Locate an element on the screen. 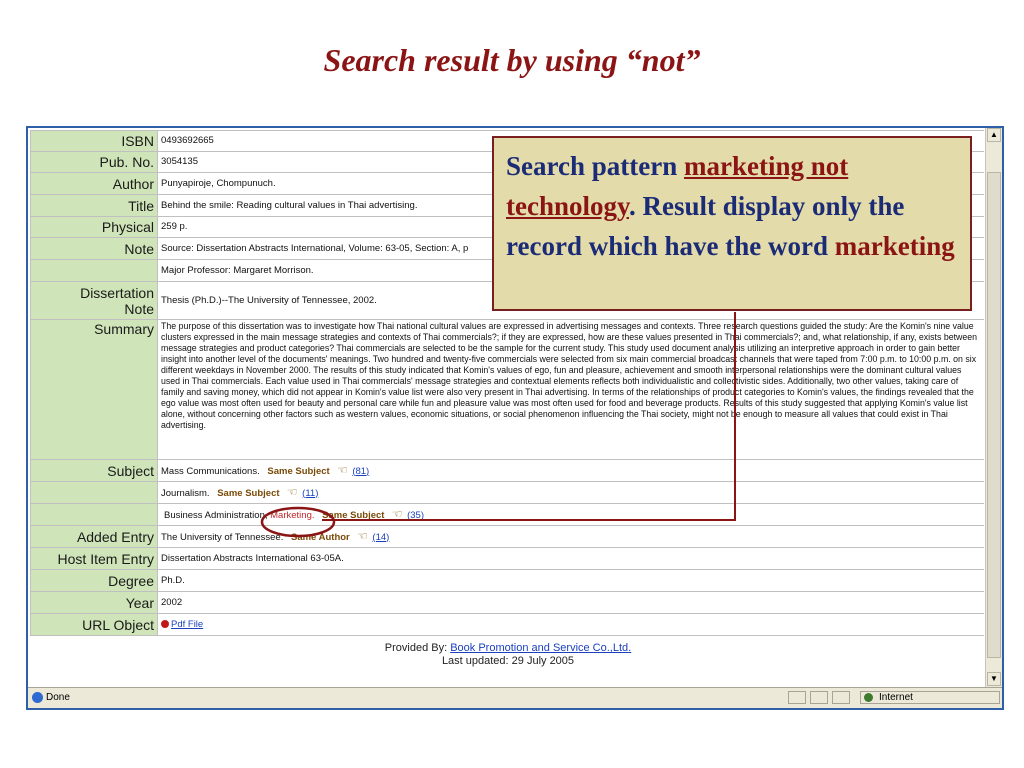  vertical-scrollbar: ▲ ▼ is located at coordinates (993, 408).